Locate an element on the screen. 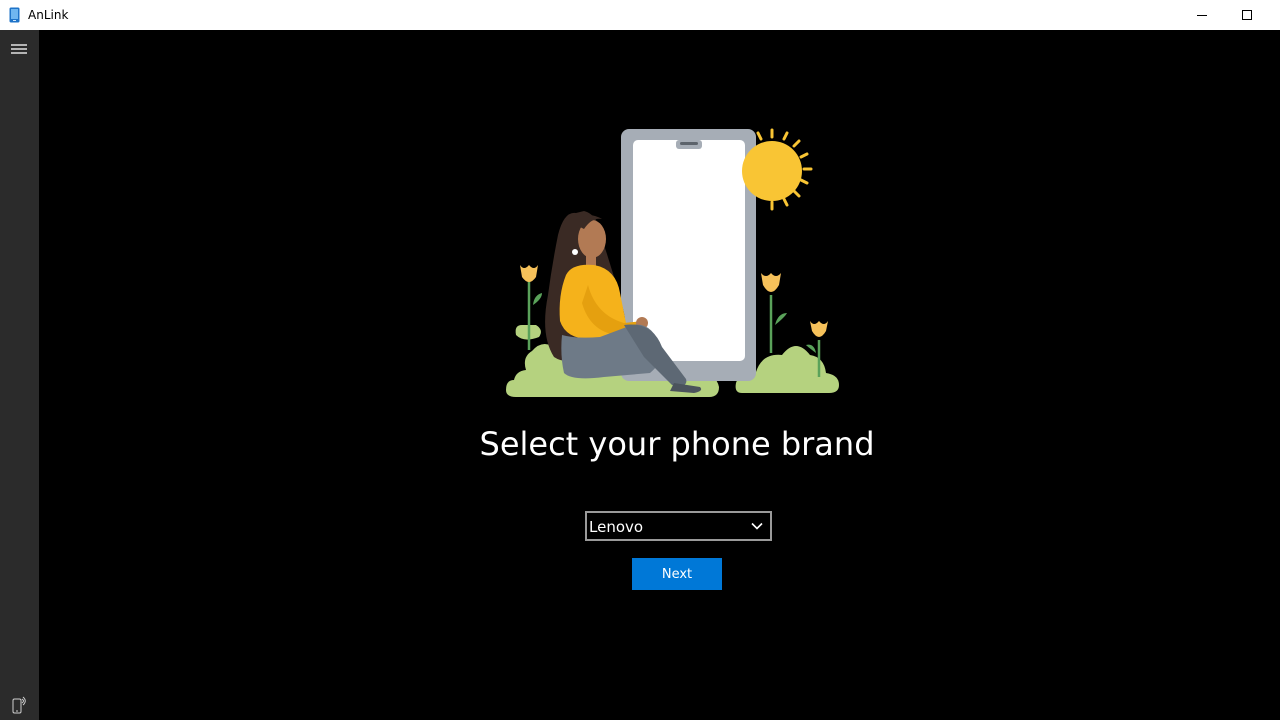 The image size is (1280, 720). window-title: AnLink is located at coordinates (48, 15).